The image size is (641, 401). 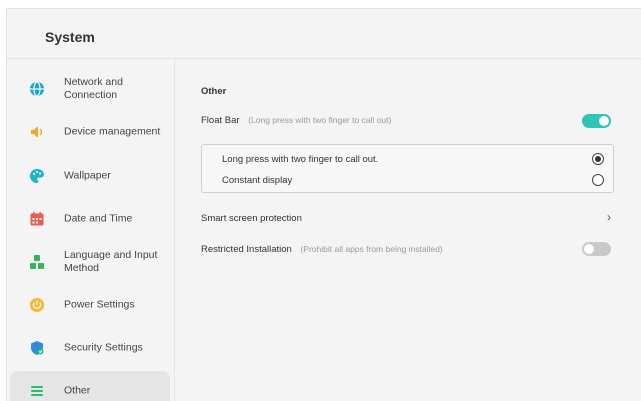 I want to click on sidebar-item-label: Language and Input Method, so click(x=111, y=261).